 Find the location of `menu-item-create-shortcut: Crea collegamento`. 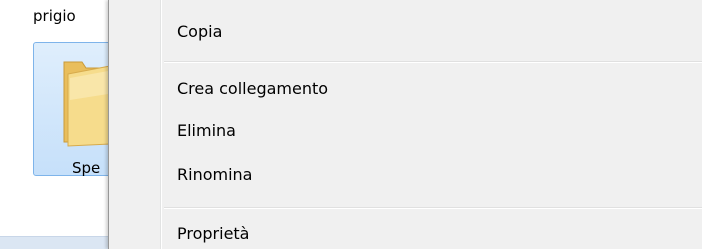

menu-item-create-shortcut: Crea collegamento is located at coordinates (252, 89).